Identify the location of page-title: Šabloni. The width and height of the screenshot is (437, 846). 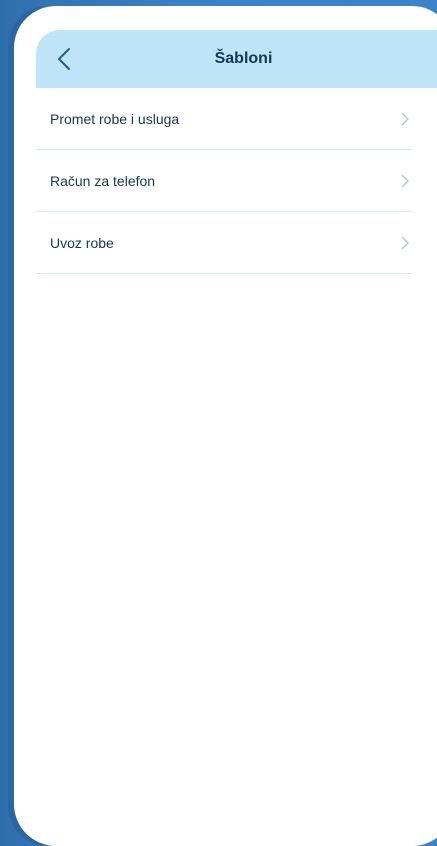
(243, 58).